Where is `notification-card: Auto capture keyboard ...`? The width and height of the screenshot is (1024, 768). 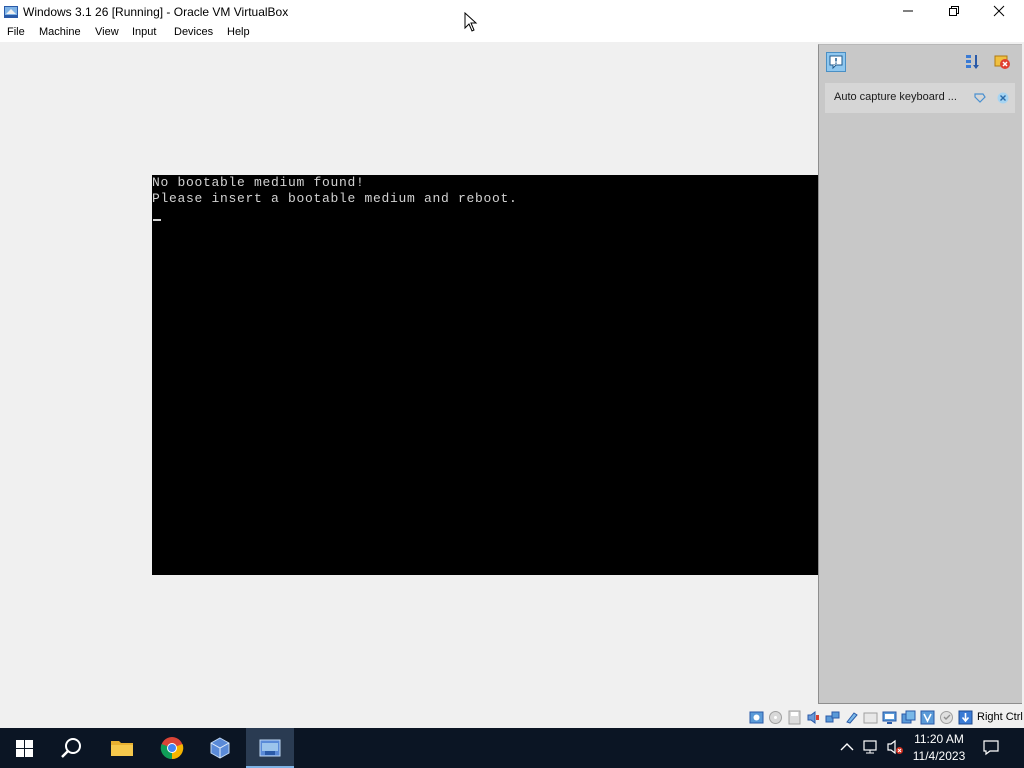 notification-card: Auto capture keyboard ... is located at coordinates (920, 98).